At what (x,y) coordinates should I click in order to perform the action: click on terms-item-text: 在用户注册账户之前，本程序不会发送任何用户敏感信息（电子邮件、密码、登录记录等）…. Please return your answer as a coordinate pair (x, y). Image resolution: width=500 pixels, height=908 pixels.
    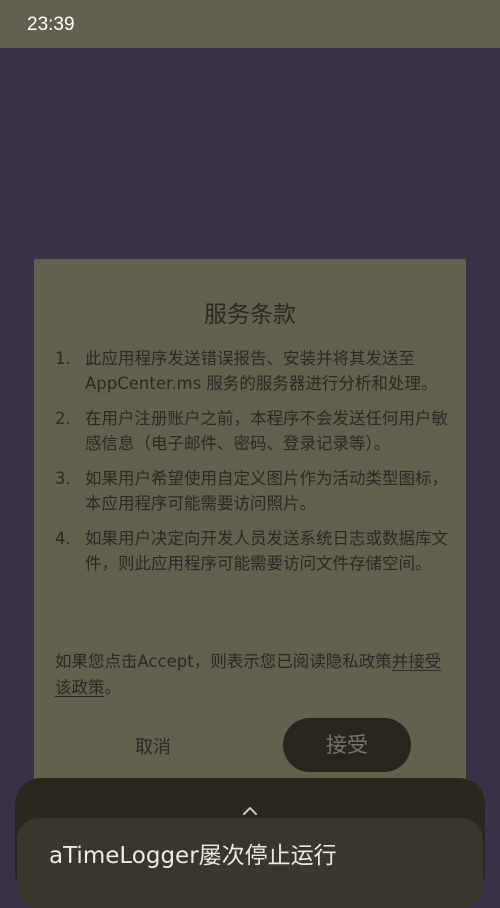
    Looking at the image, I should click on (266, 431).